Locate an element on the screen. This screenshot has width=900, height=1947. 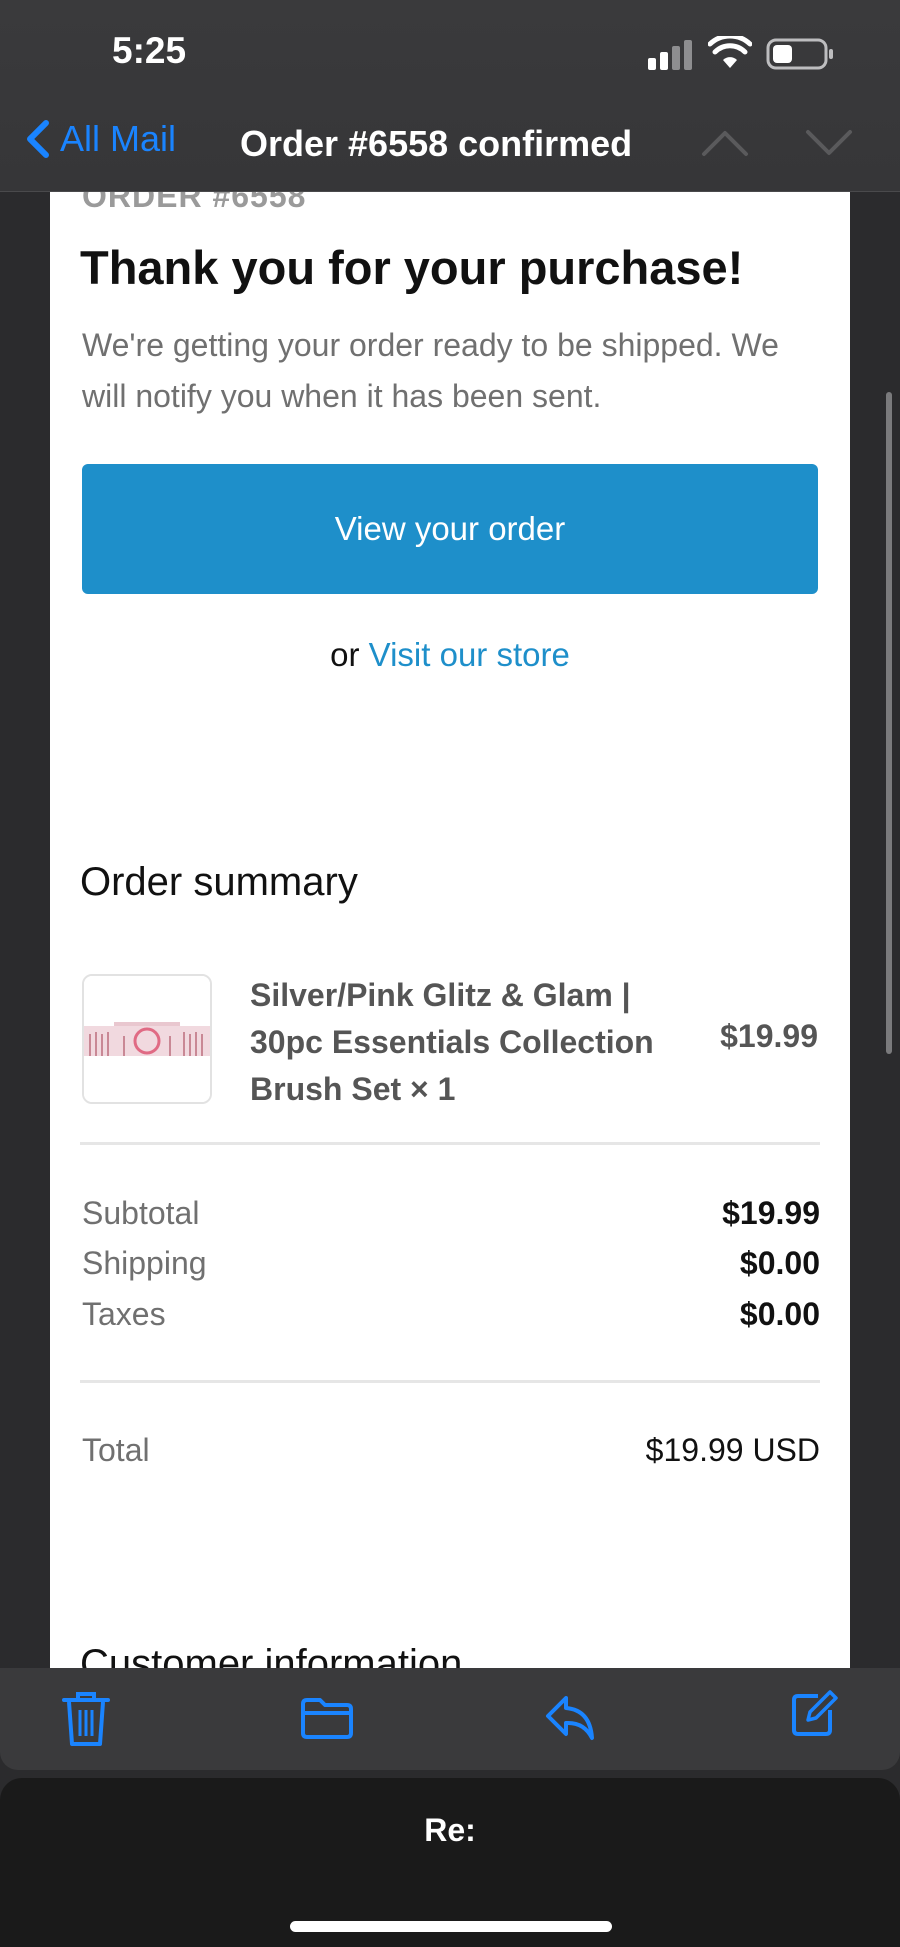
product-thumbnail is located at coordinates (147, 1039).